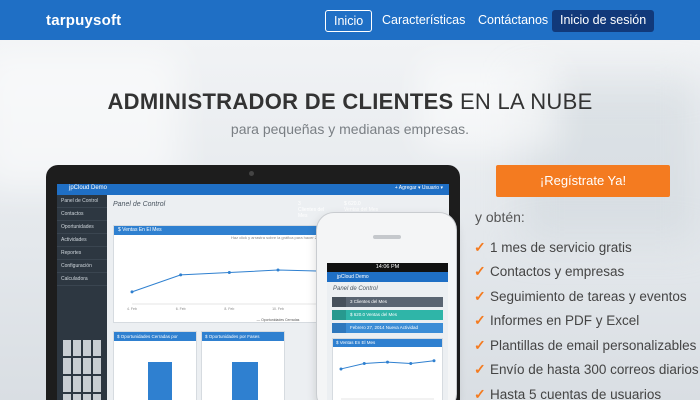 This screenshot has height=400, width=700. What do you see at coordinates (278, 309) in the screenshot?
I see `x-tick-label: 10. Feb` at bounding box center [278, 309].